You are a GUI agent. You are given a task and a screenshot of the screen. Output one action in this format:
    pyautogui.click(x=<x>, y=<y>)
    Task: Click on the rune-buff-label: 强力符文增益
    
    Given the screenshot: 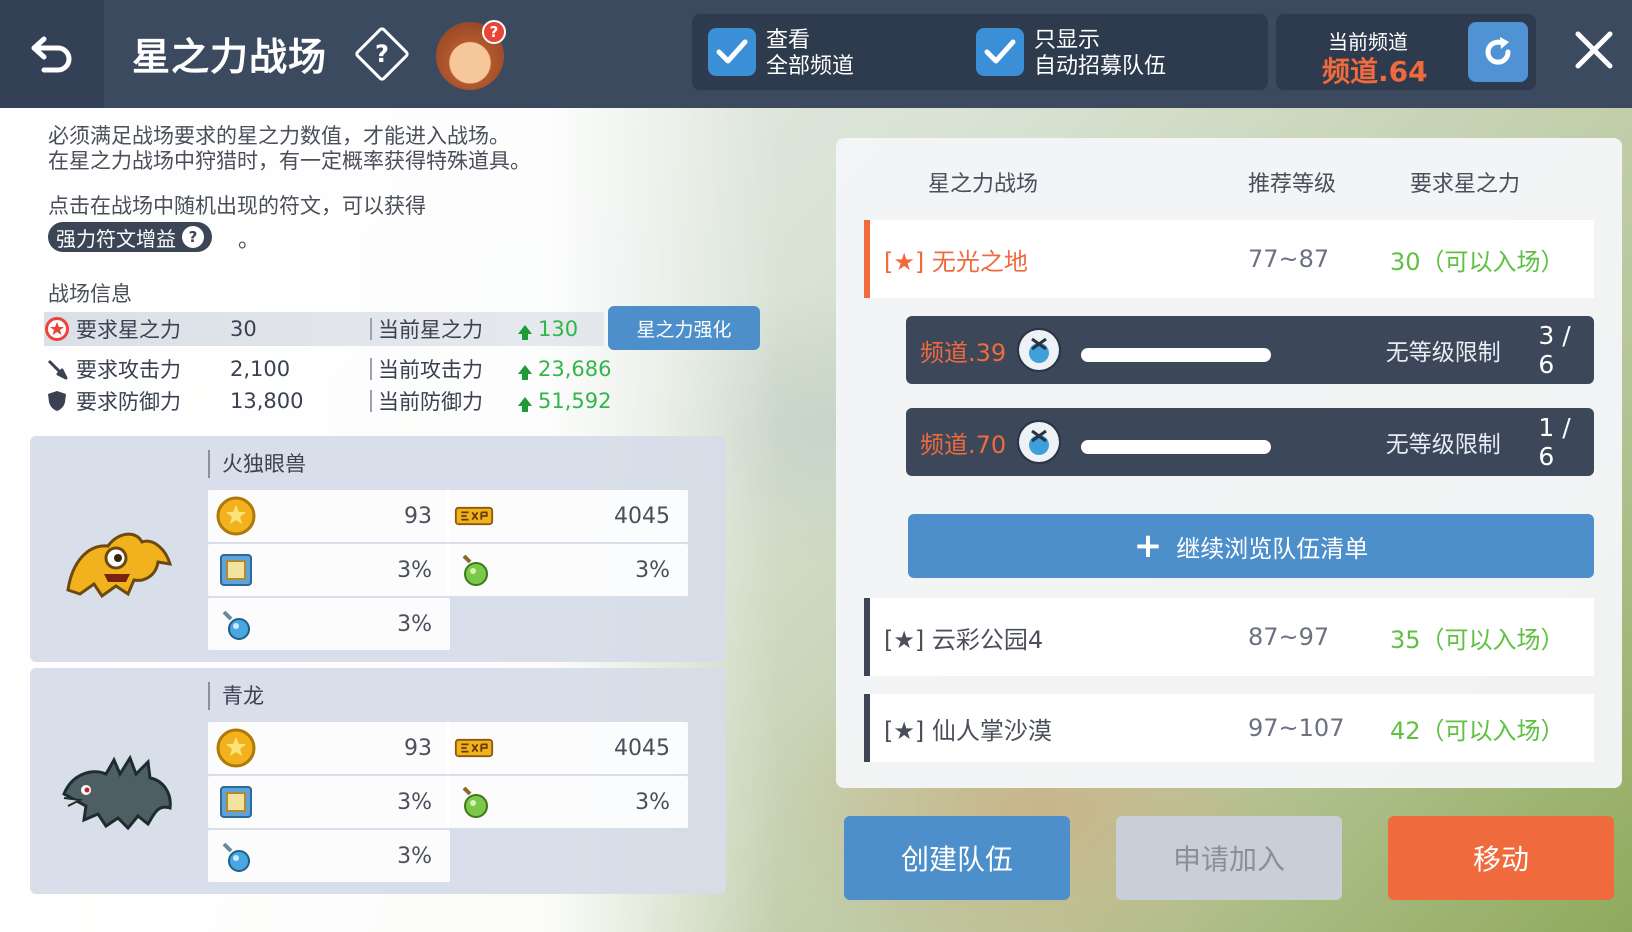 What is the action you would take?
    pyautogui.click(x=116, y=238)
    